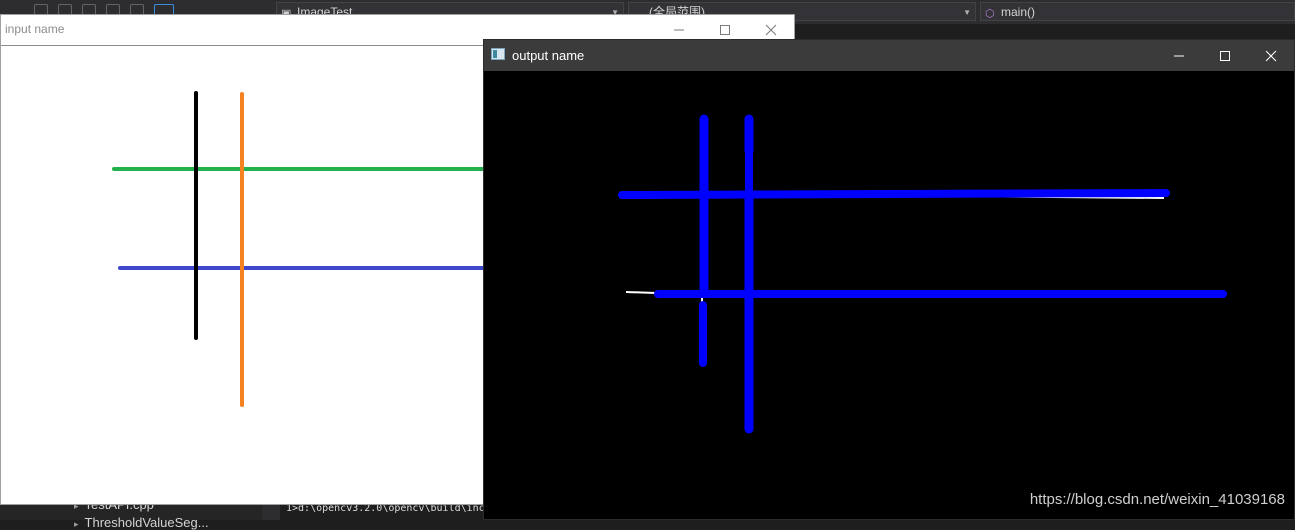 This screenshot has height=530, width=1295. I want to click on output-window-titlebar: output name, so click(889, 55).